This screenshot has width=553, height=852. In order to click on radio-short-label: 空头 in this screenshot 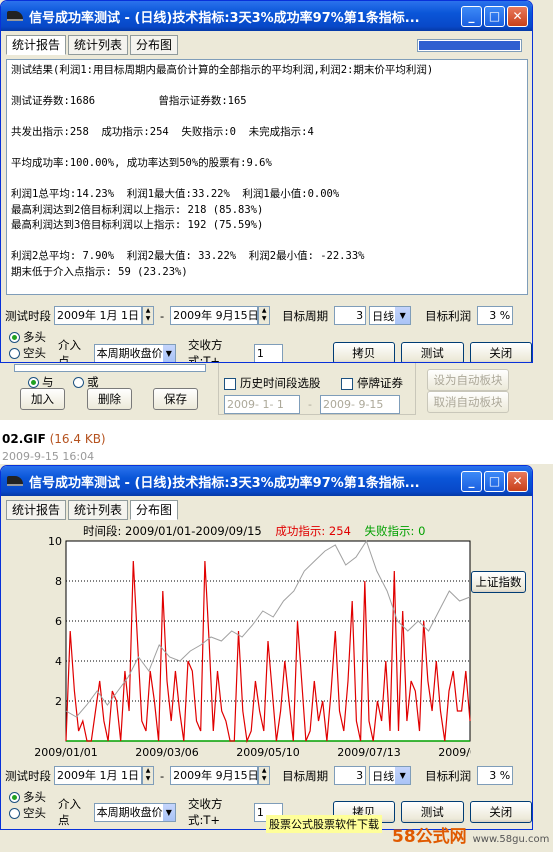, I will do `click(34, 813)`.